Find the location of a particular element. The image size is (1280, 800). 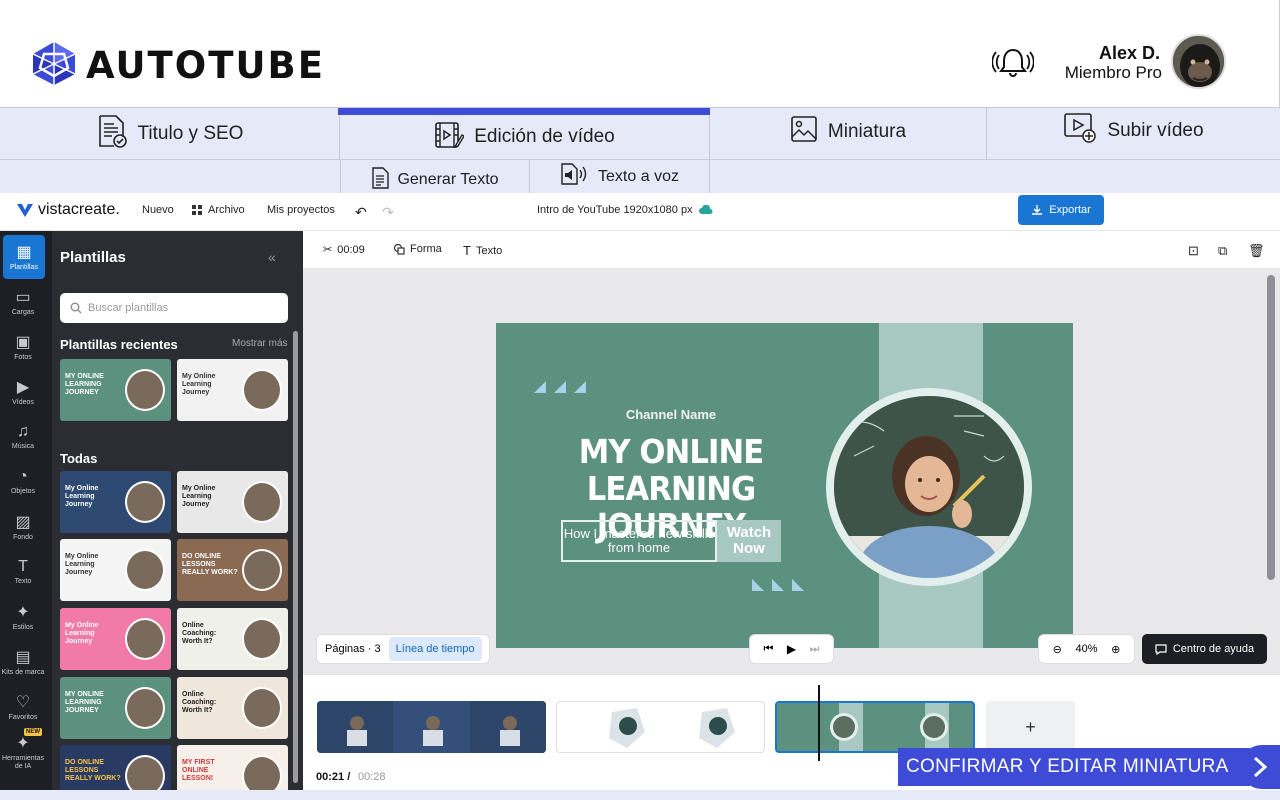

text-button: T Texto is located at coordinates (482, 250).